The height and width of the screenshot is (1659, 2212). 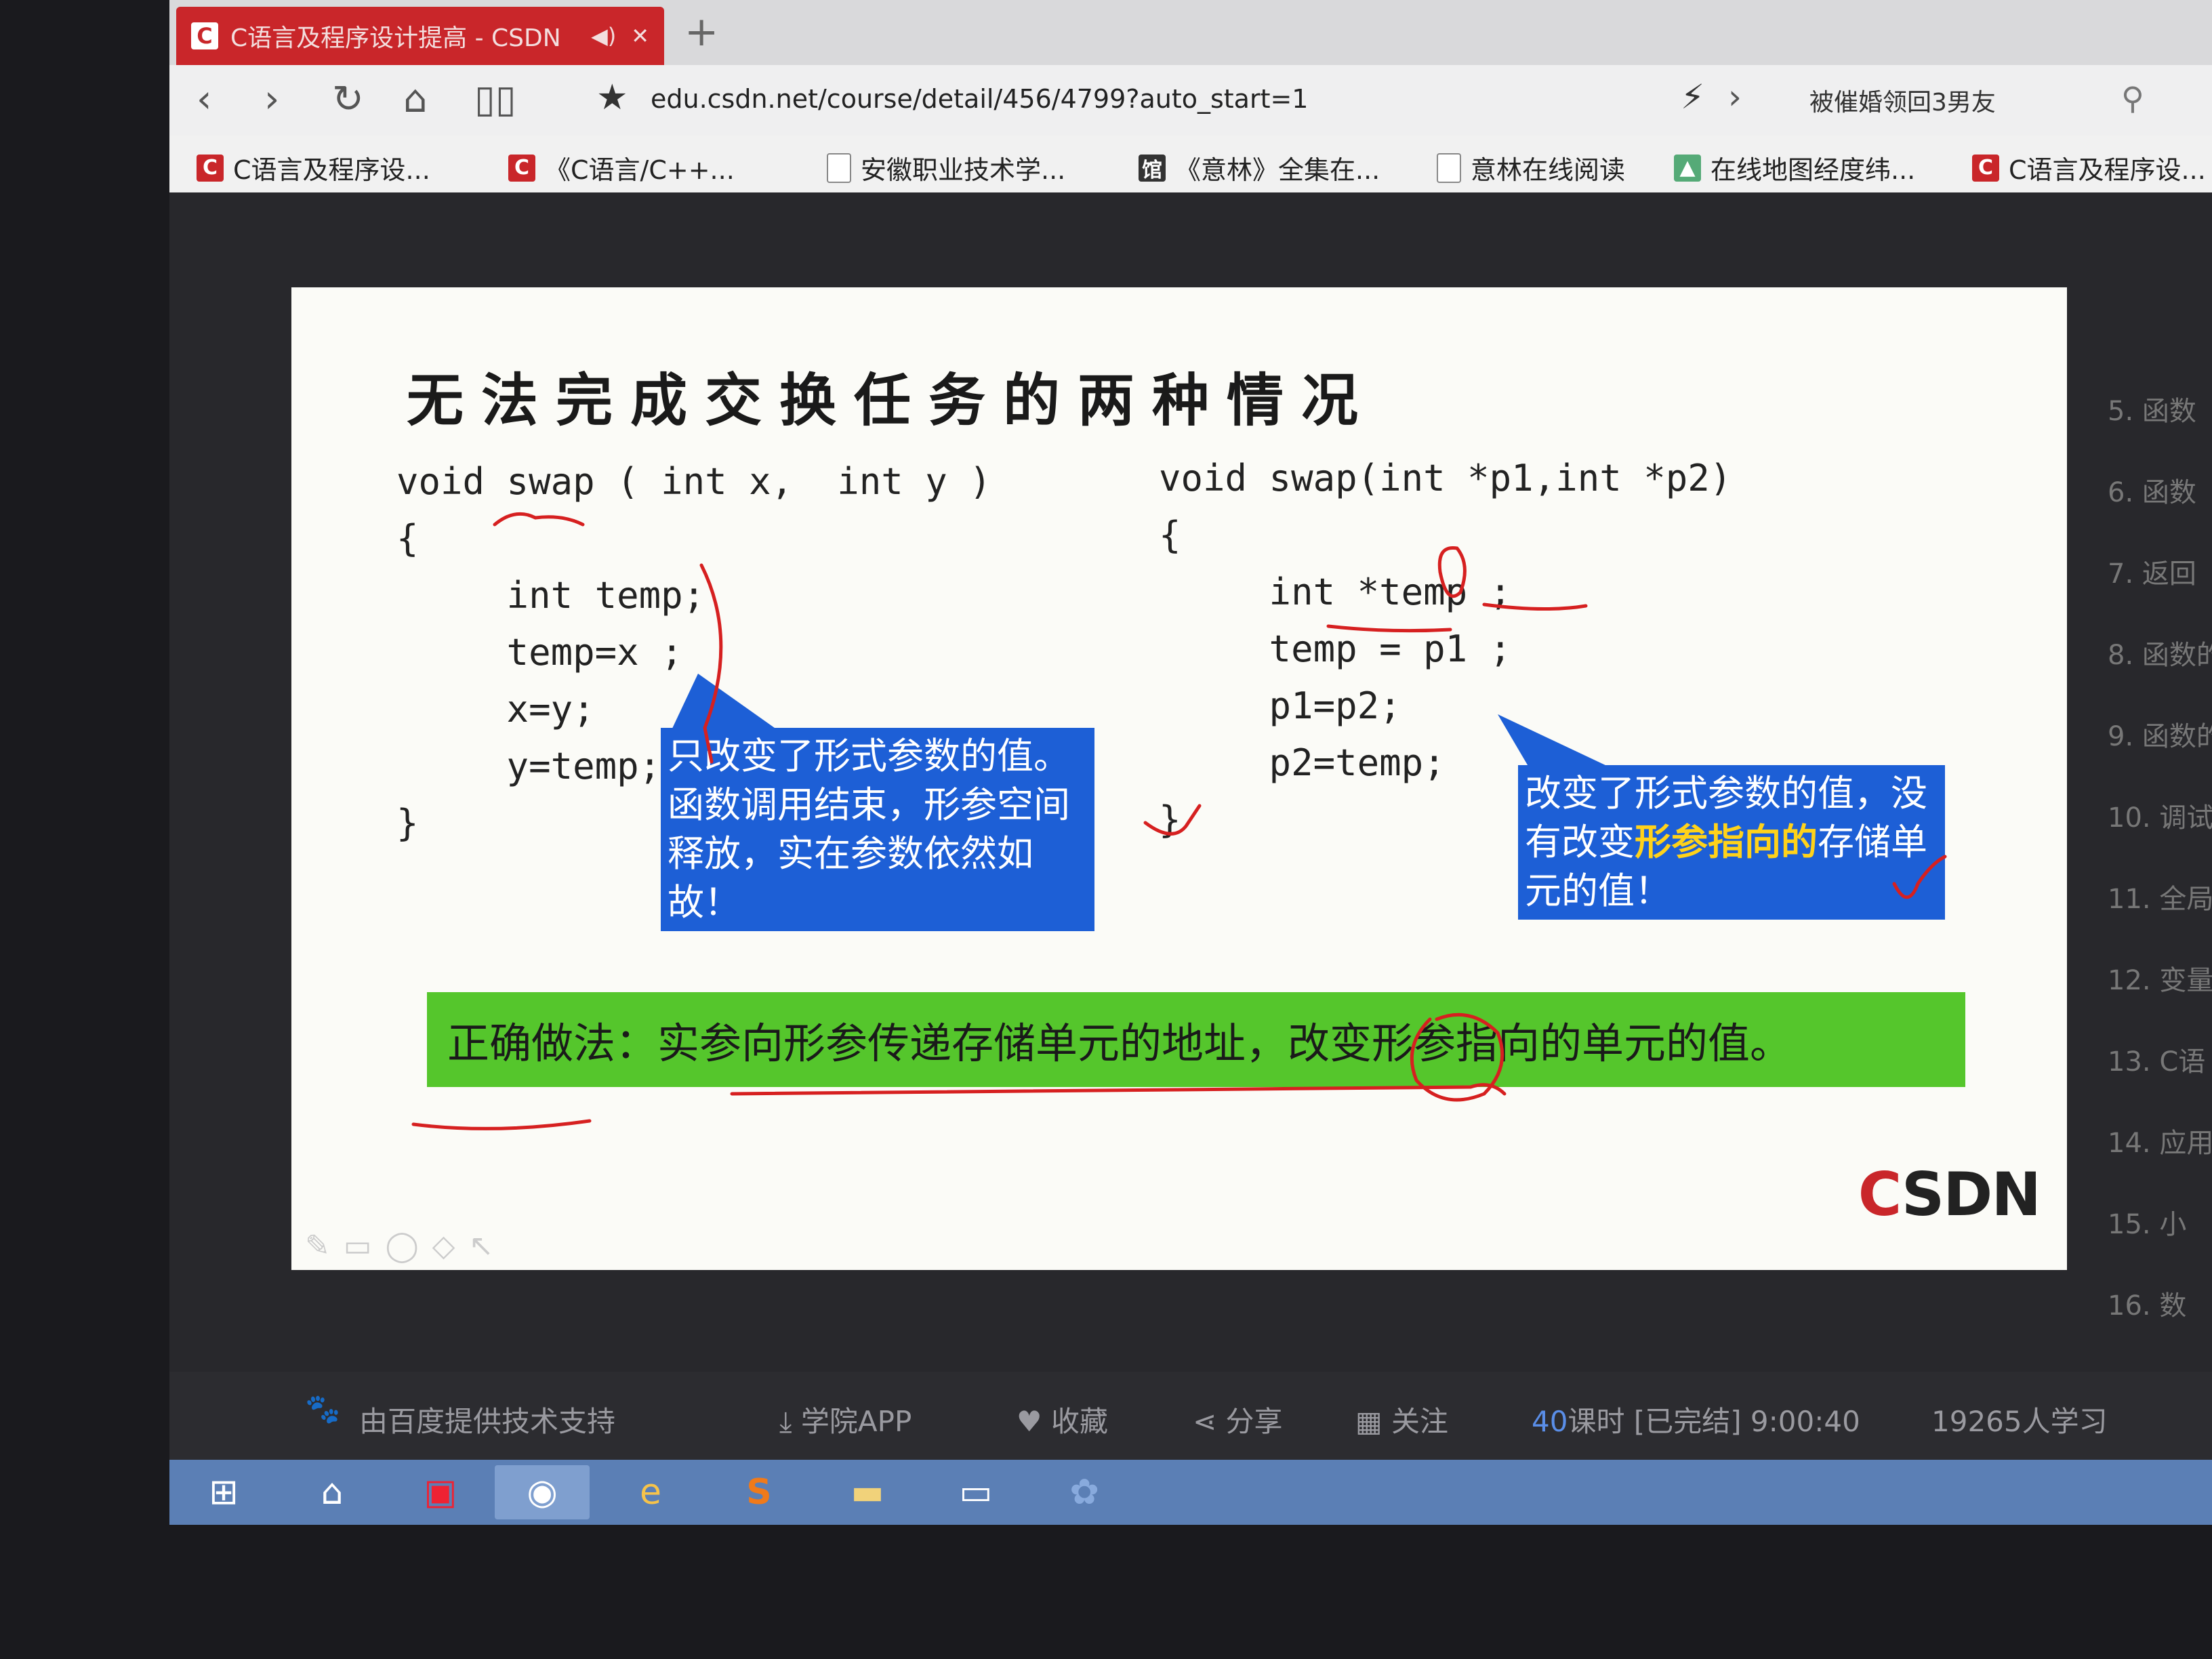 What do you see at coordinates (1735, 97) in the screenshot?
I see `chevron-right-icon: ›` at bounding box center [1735, 97].